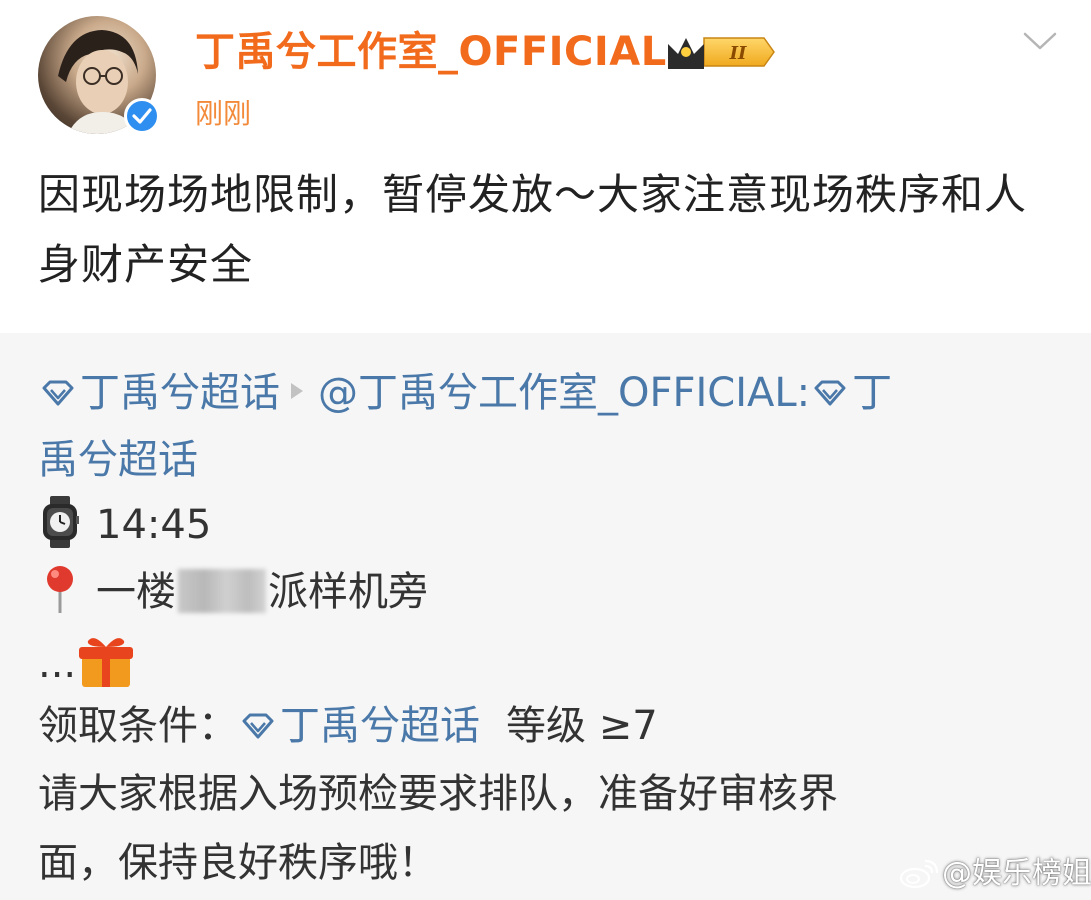 This screenshot has width=1091, height=900. Describe the element at coordinates (238, 863) in the screenshot. I see `notice-line-2: 面，保持良好秩序哦！` at that location.